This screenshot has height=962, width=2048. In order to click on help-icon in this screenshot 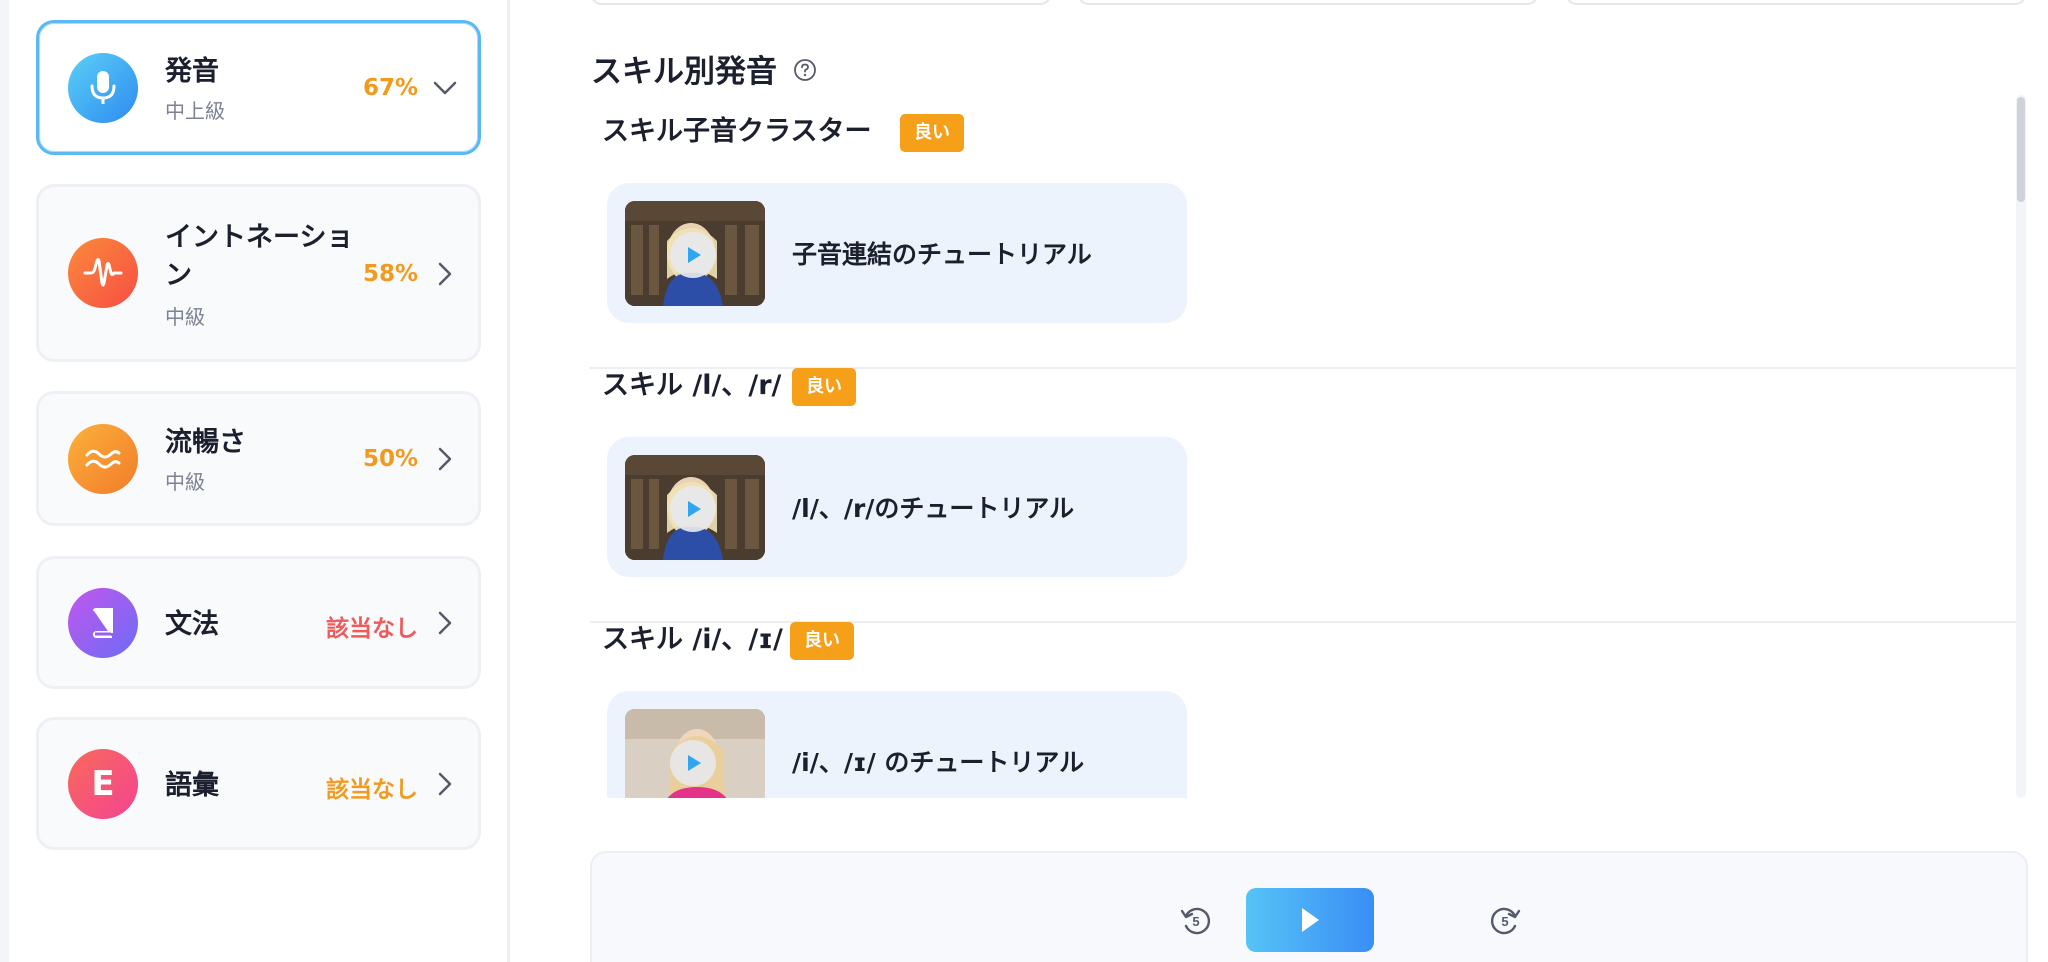, I will do `click(805, 70)`.